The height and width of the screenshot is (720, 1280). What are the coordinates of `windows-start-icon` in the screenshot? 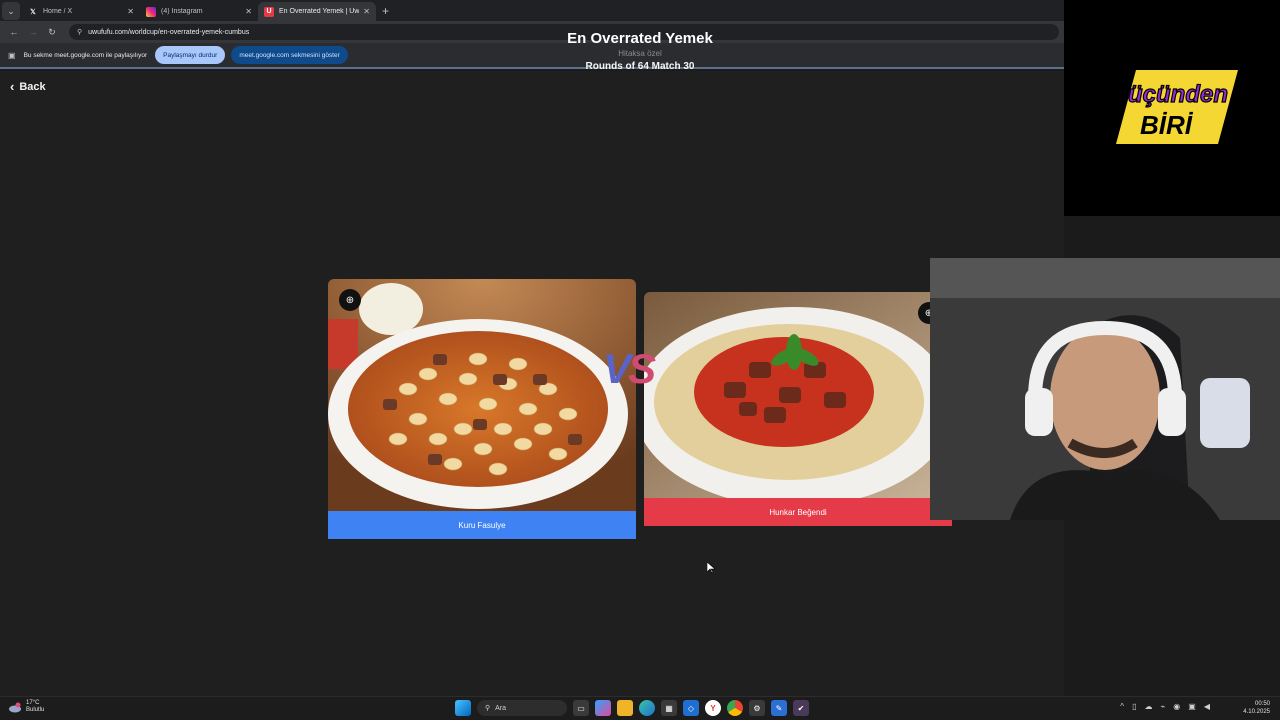 It's located at (463, 708).